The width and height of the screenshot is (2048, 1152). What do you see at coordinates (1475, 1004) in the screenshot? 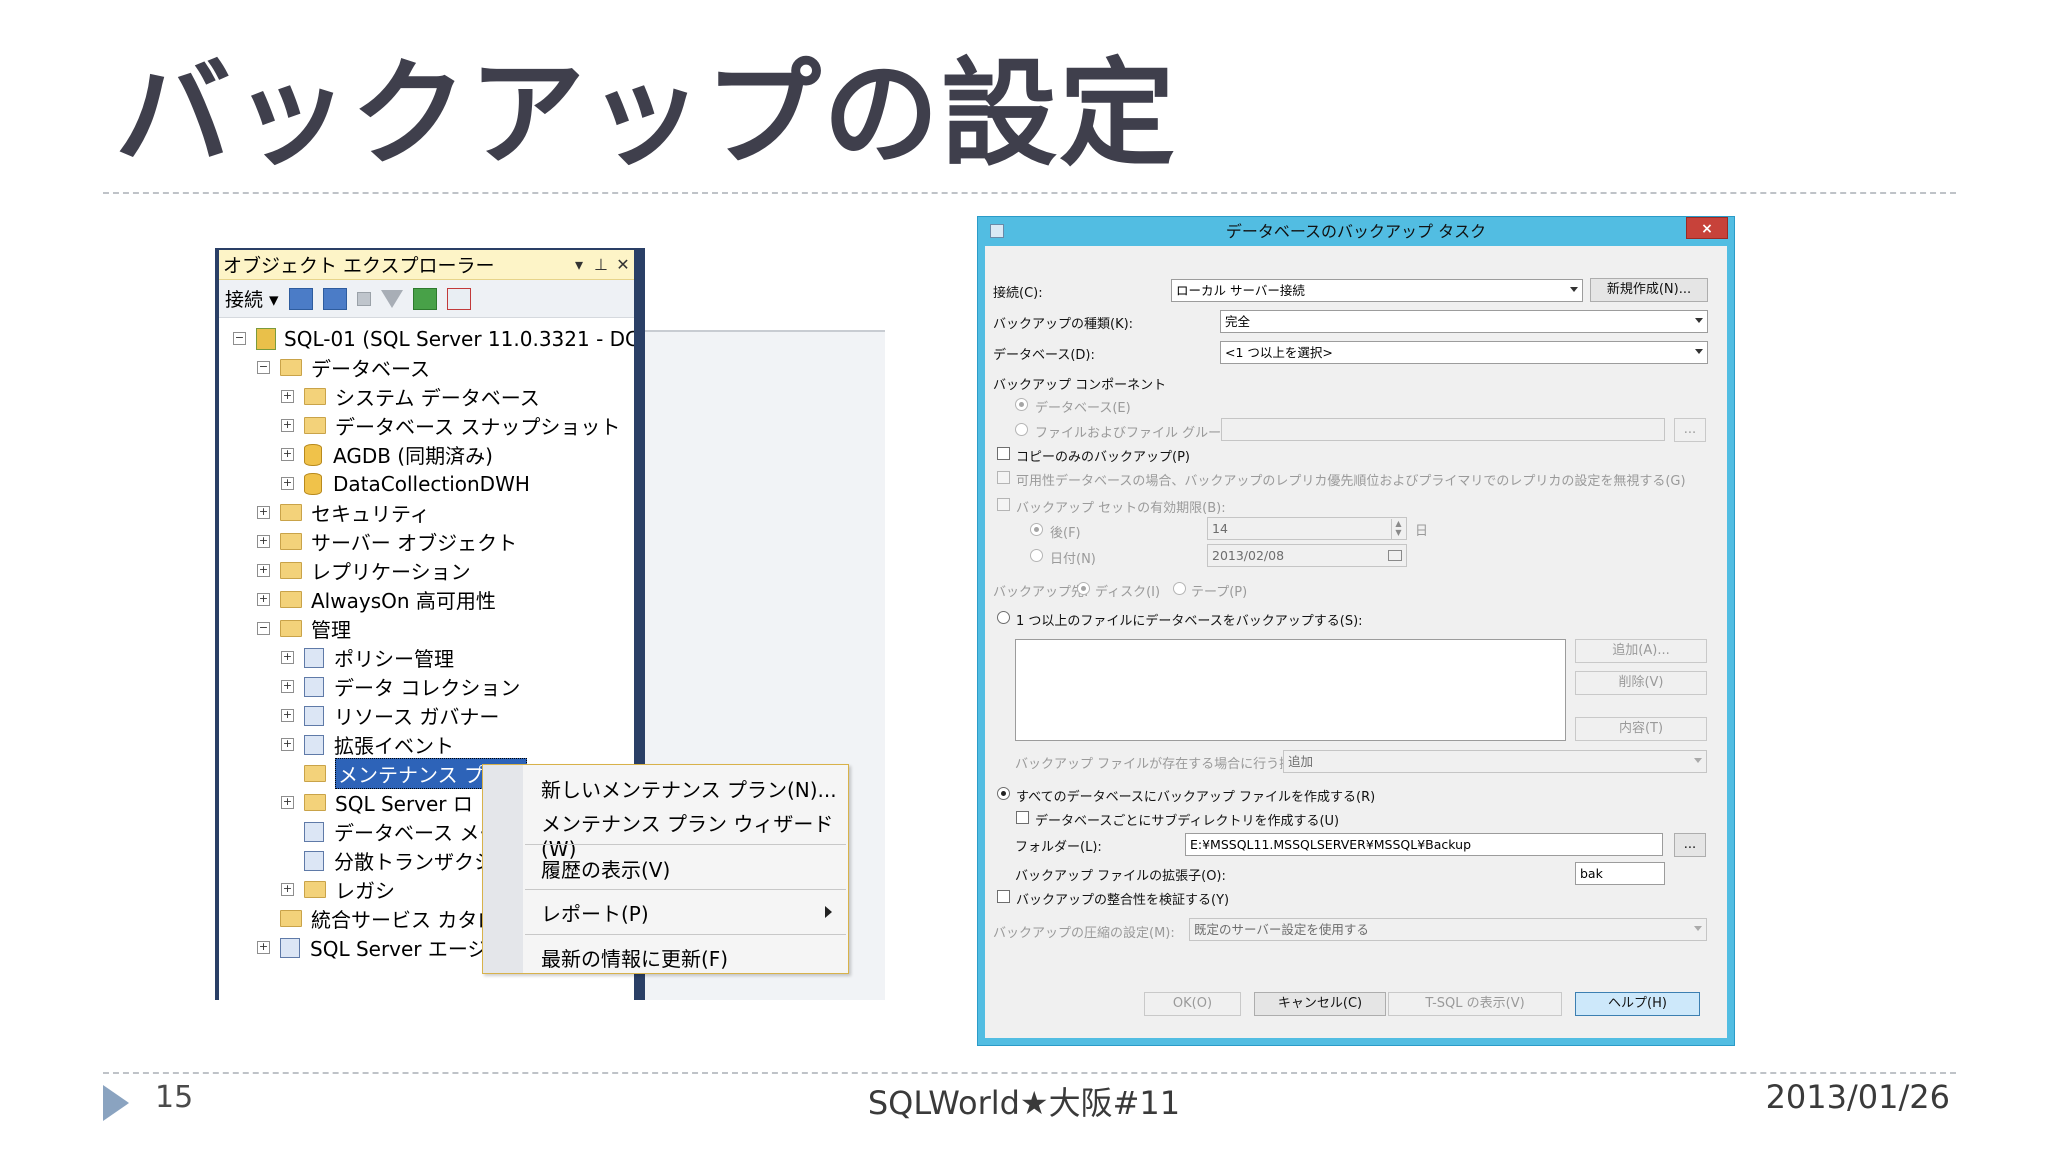
I see `view-tsql-button: T-SQL の表示(V)` at bounding box center [1475, 1004].